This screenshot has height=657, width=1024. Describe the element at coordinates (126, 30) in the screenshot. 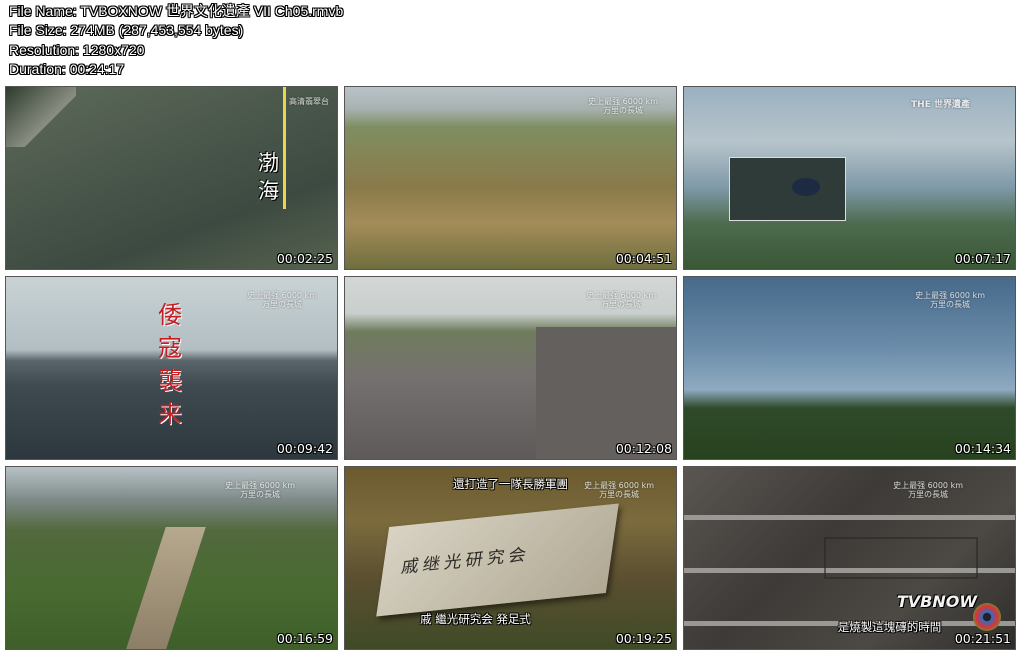

I see `file-size: File Size: 274MB (287,453,554 bytes)` at that location.